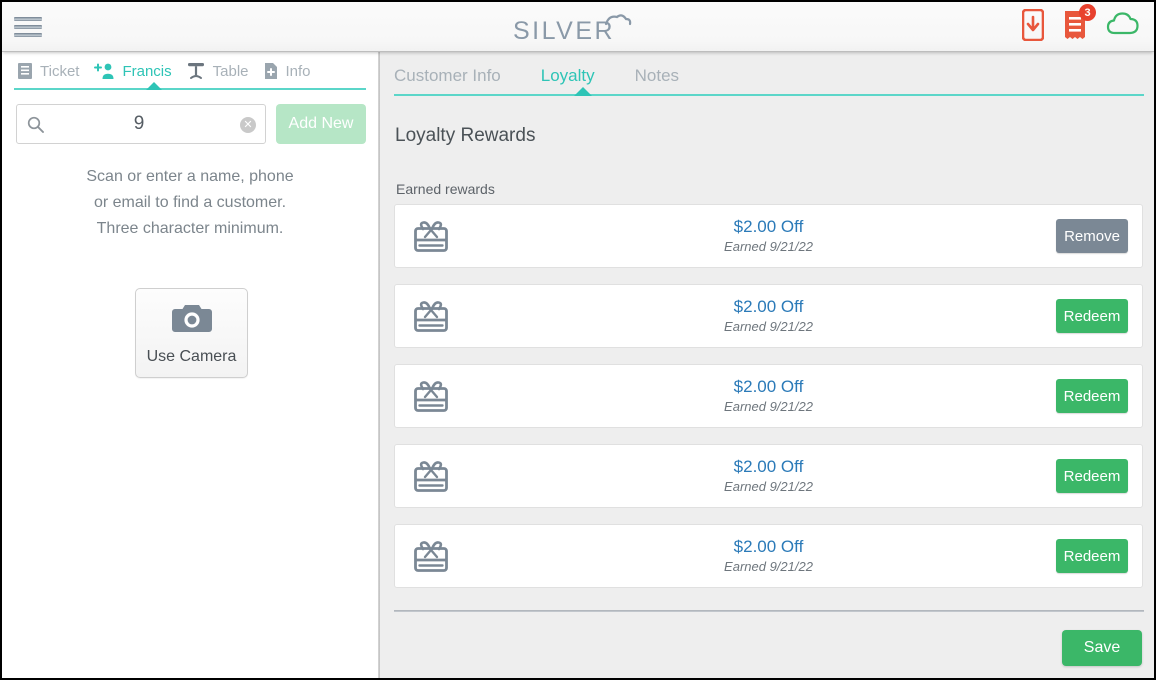  What do you see at coordinates (668, 76) in the screenshot?
I see `tab-notes: Notes` at bounding box center [668, 76].